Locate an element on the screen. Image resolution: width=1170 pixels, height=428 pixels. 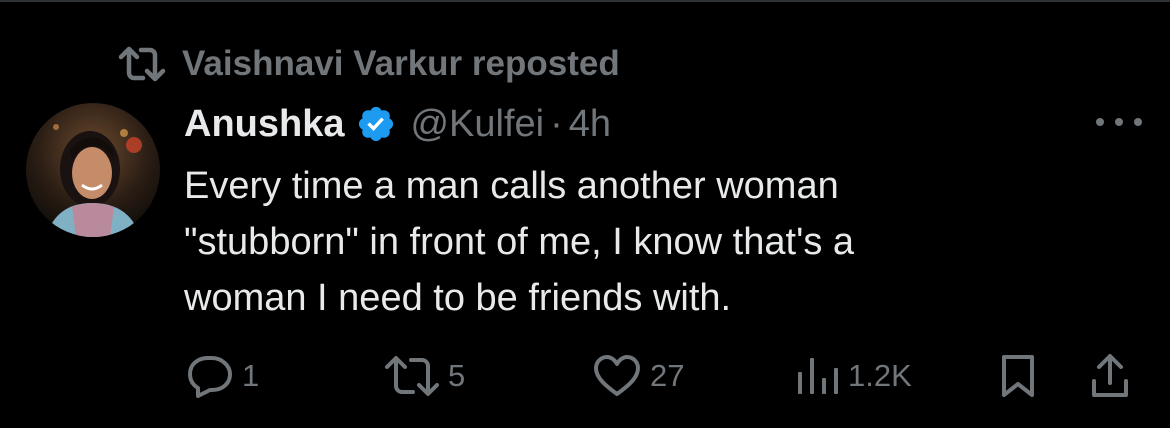
reply-icon is located at coordinates (210, 376).